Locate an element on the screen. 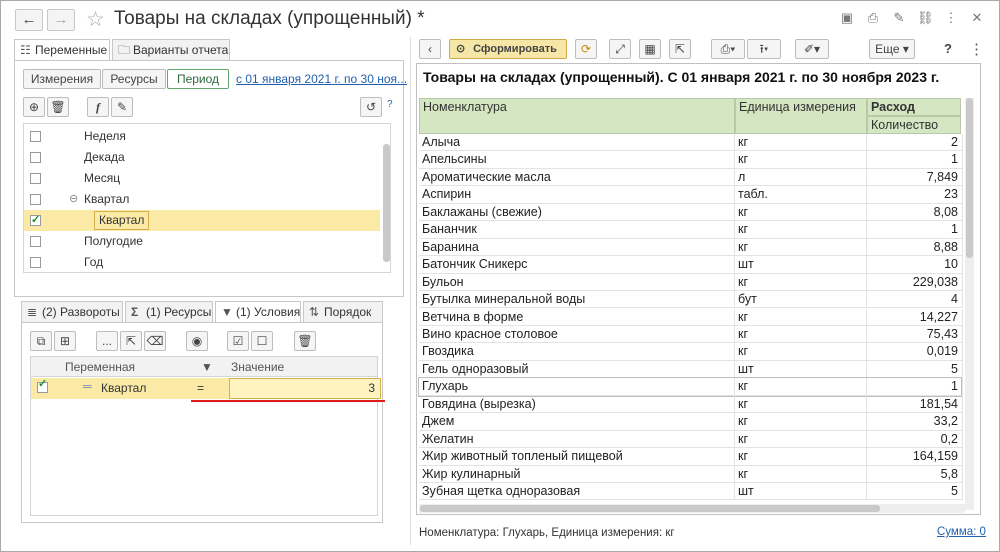  copy-button: ⧉ is located at coordinates (41, 341).